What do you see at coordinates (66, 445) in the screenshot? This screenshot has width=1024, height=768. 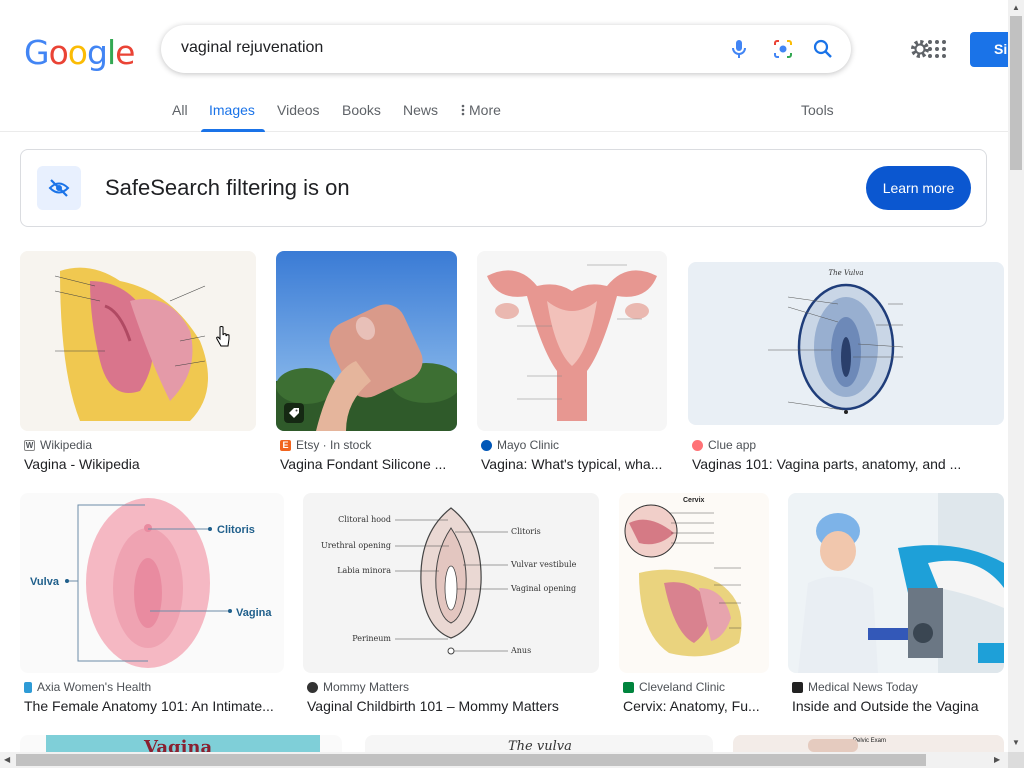 I see `result-source-label: Wikipedia` at bounding box center [66, 445].